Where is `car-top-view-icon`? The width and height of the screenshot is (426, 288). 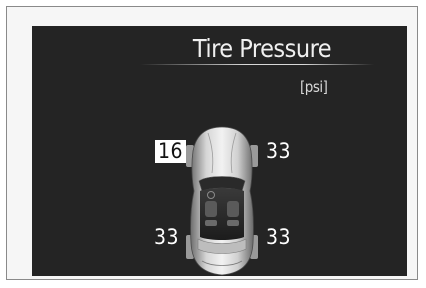 car-top-view-icon is located at coordinates (222, 201).